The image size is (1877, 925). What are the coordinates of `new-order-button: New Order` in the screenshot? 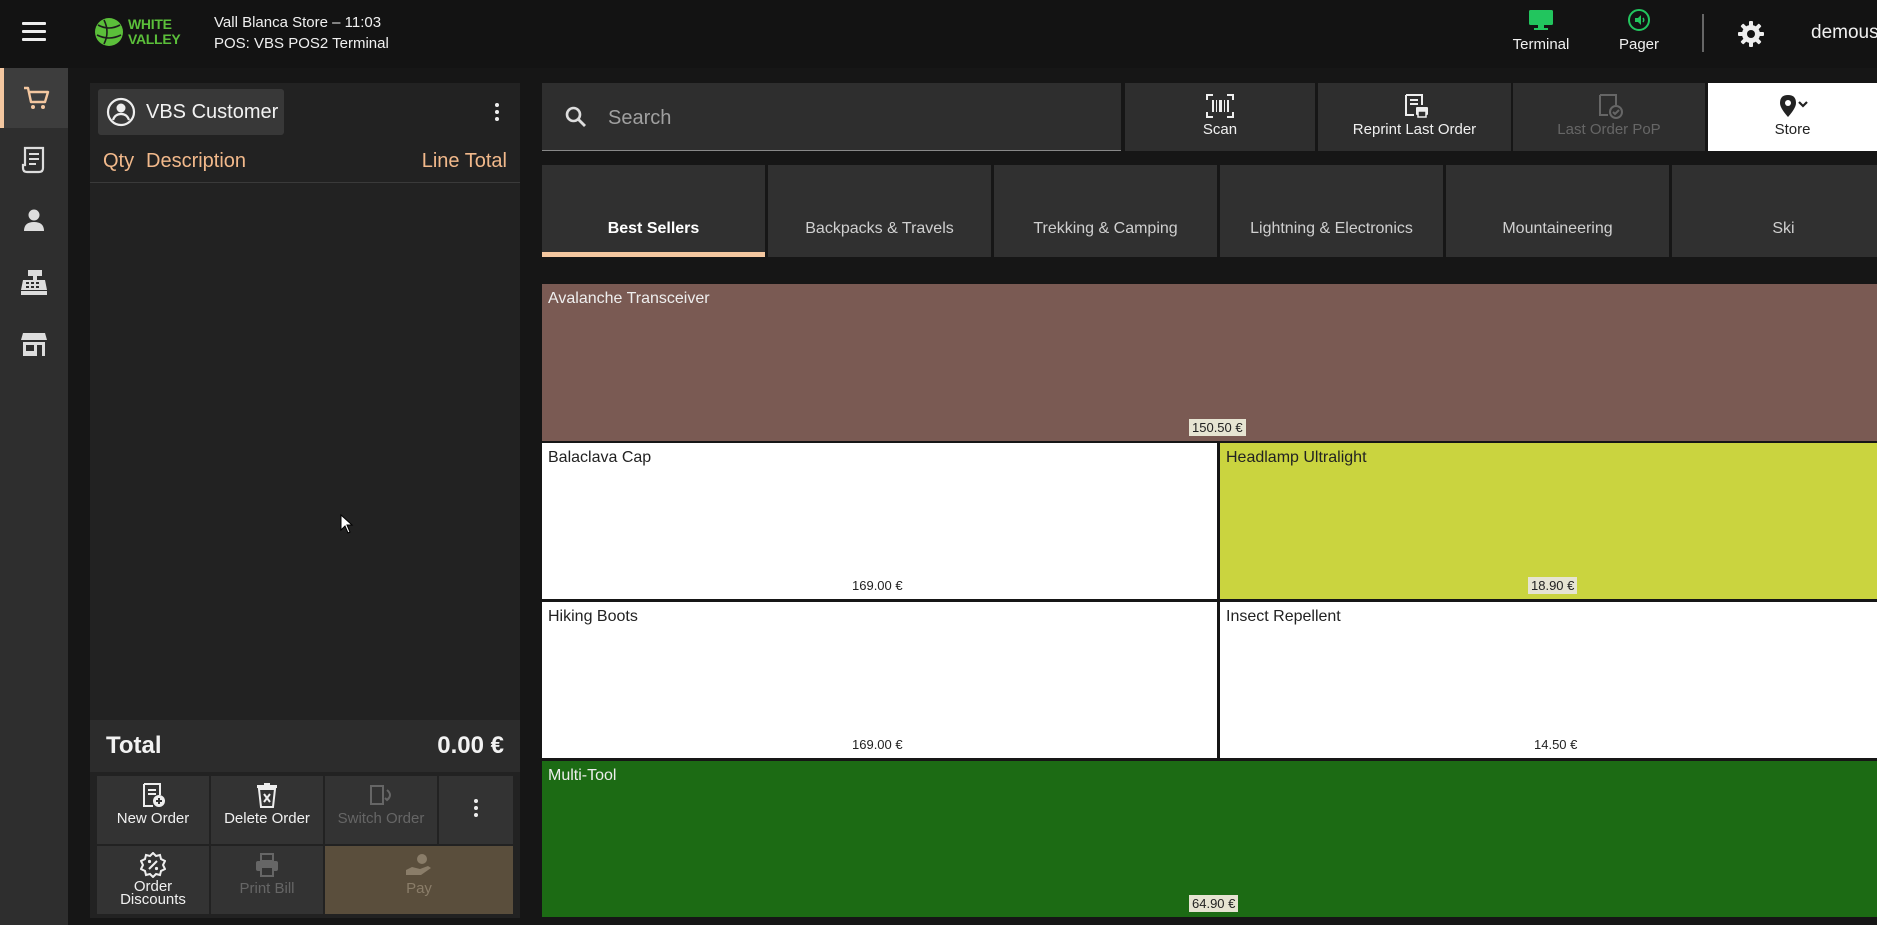 It's located at (153, 810).